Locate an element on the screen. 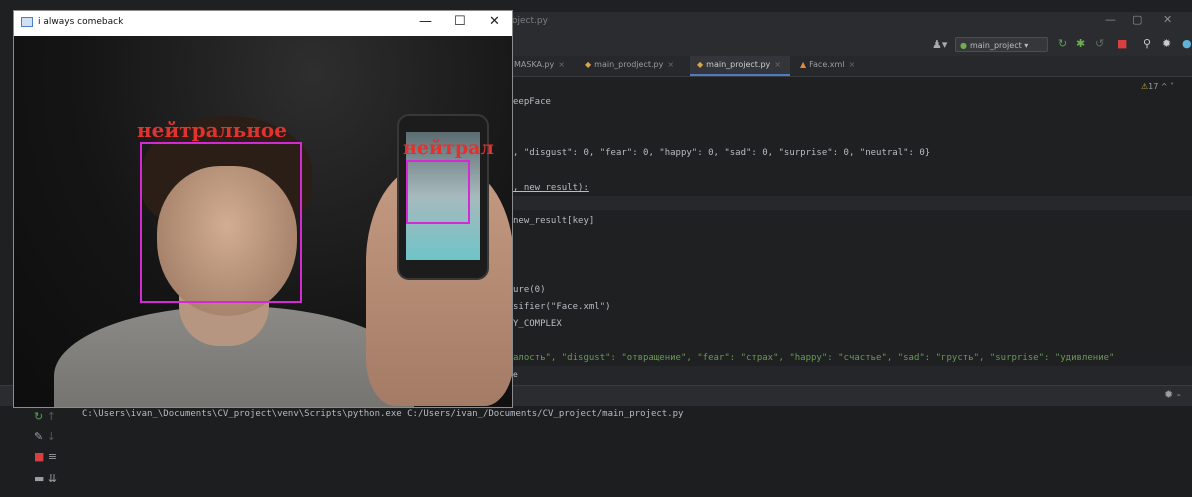 The width and height of the screenshot is (1192, 497). code-line: Y_COMPLEX is located at coordinates (537, 324).